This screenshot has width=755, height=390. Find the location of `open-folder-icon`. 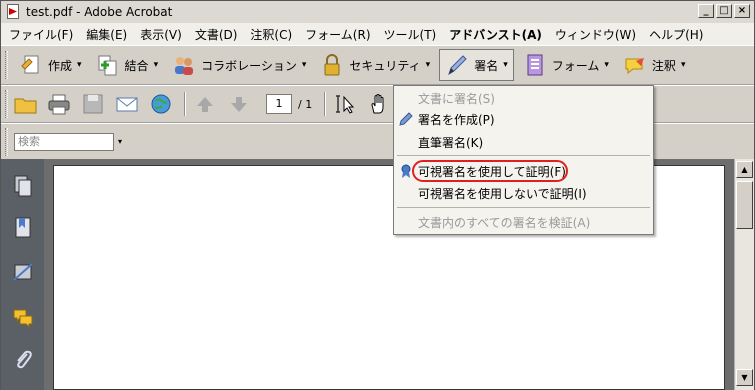

open-folder-icon is located at coordinates (25, 104).